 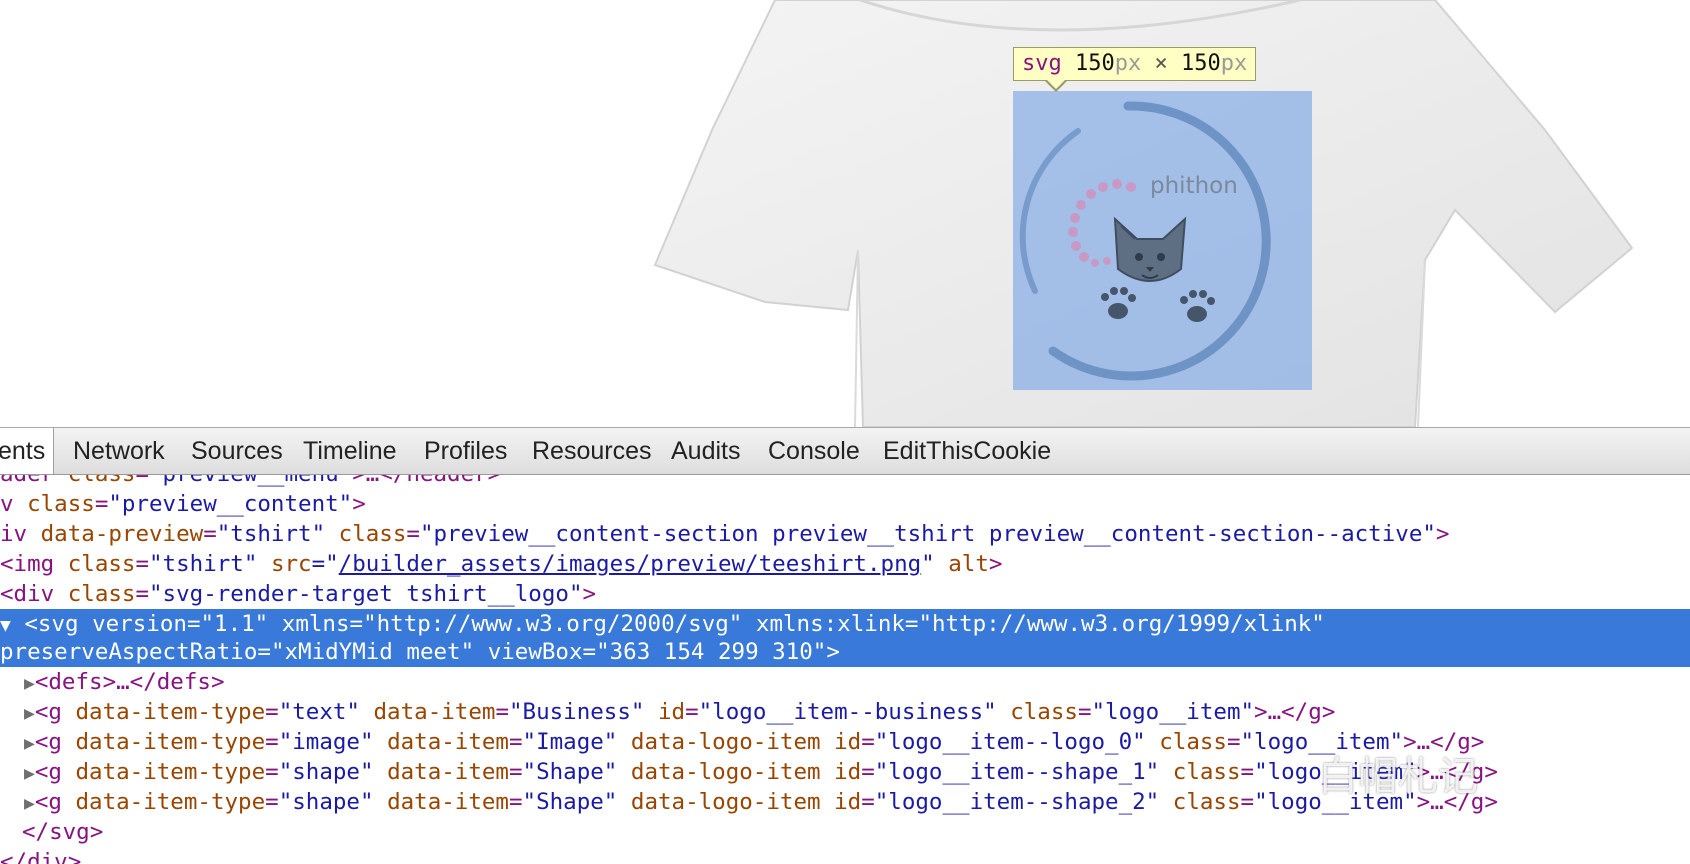 What do you see at coordinates (1398, 777) in the screenshot?
I see `watermark-text: 白帽札记` at bounding box center [1398, 777].